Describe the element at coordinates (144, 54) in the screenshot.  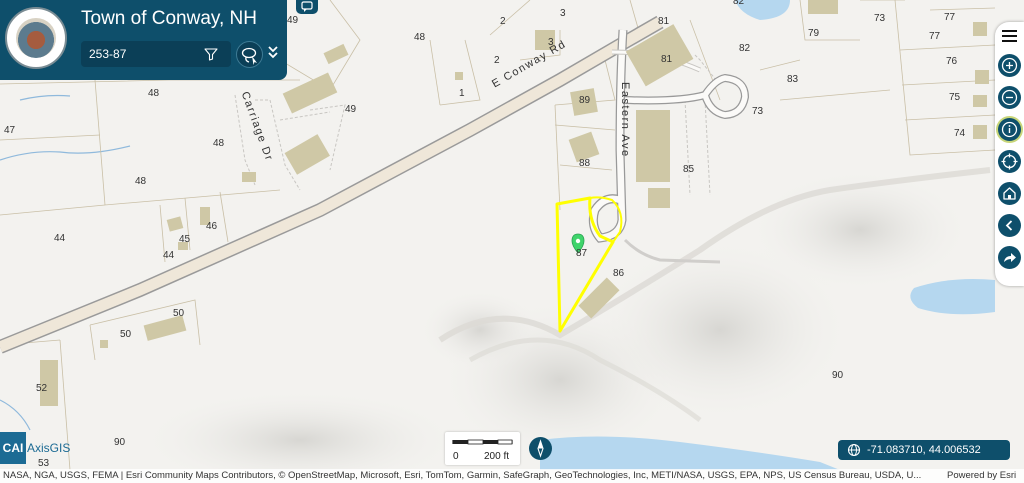
I see `parcel-search-input` at that location.